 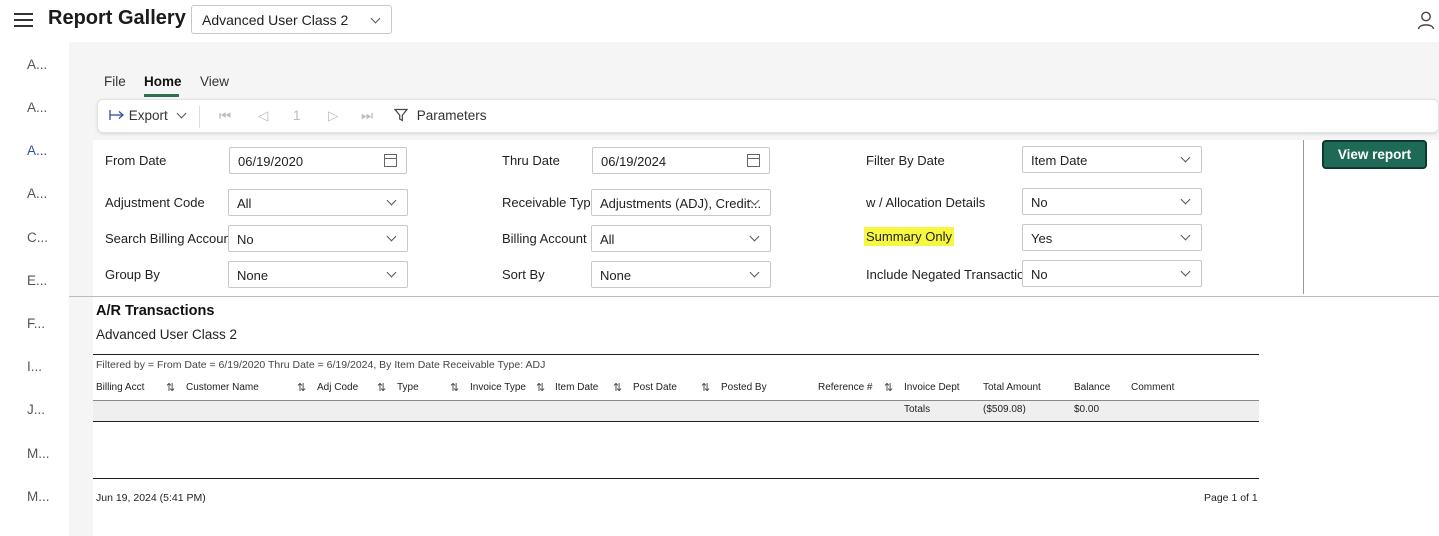 I want to click on export-button: Export, so click(x=148, y=115).